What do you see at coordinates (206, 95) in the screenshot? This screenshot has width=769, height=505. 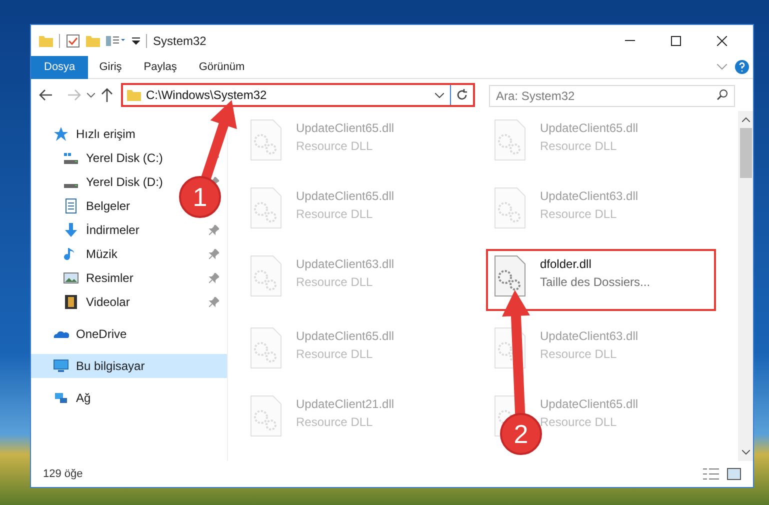 I see `address-path: C:\Windows\System32` at bounding box center [206, 95].